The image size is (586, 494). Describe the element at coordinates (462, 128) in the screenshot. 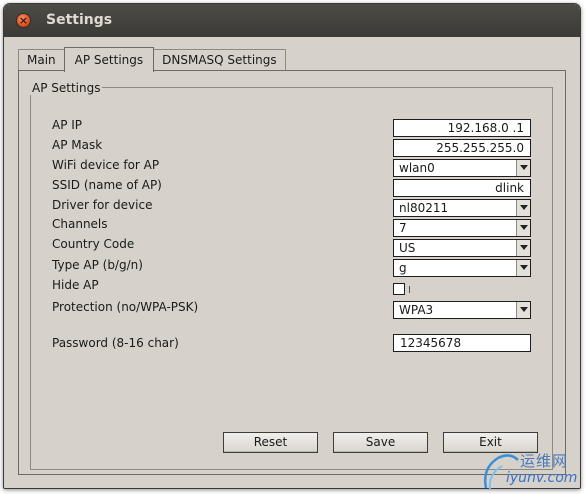

I see `ap-ip-field: 192.168.0 .1` at that location.